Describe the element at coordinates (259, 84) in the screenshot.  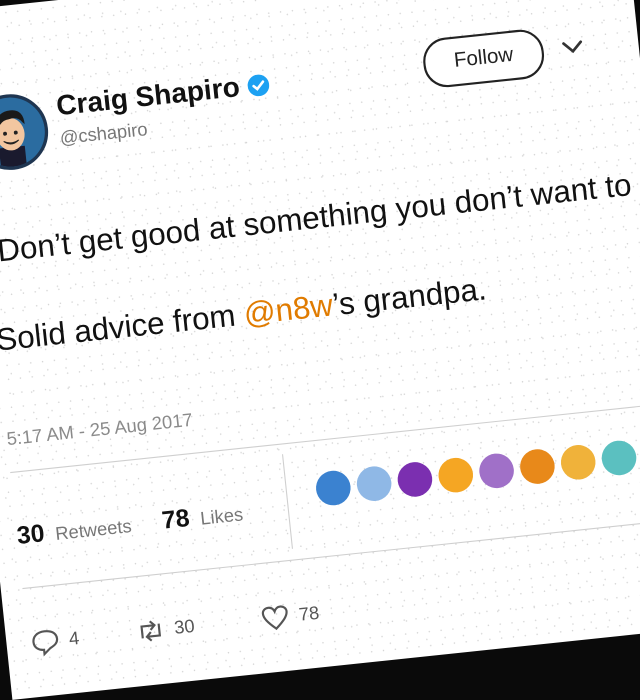
I see `verified-icon` at that location.